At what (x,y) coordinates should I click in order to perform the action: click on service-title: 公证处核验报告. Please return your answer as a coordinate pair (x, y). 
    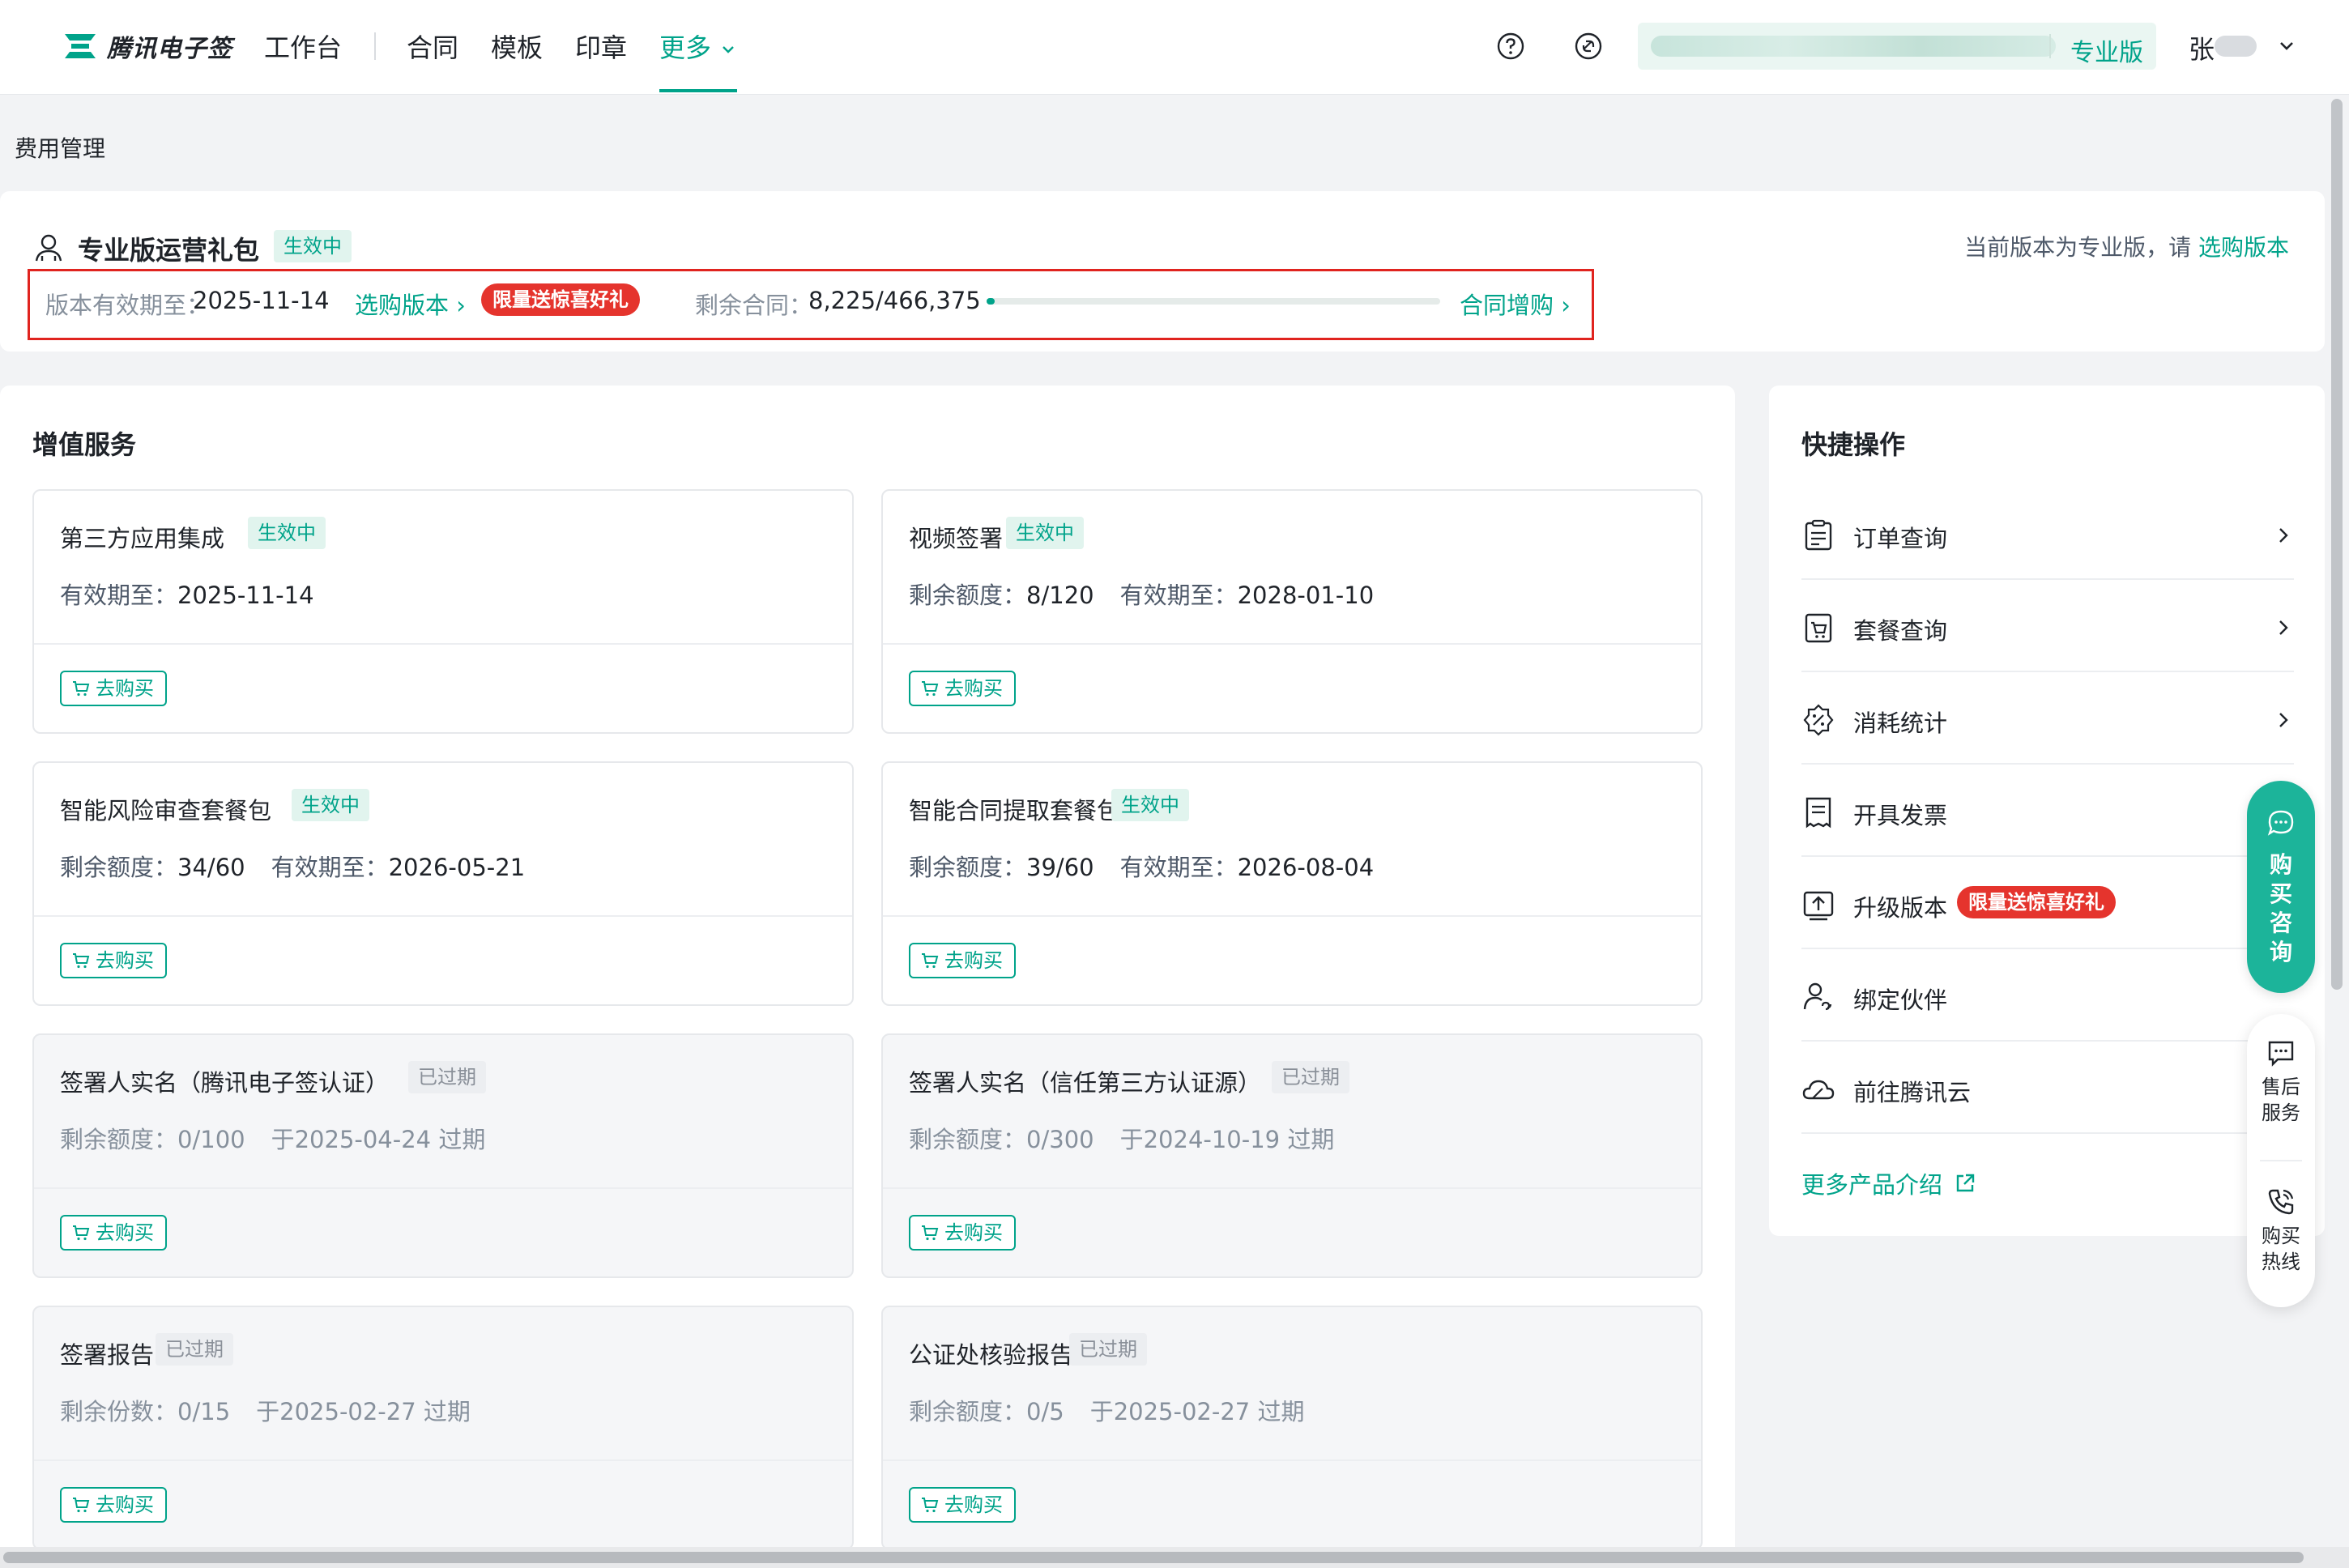
    Looking at the image, I should click on (991, 1355).